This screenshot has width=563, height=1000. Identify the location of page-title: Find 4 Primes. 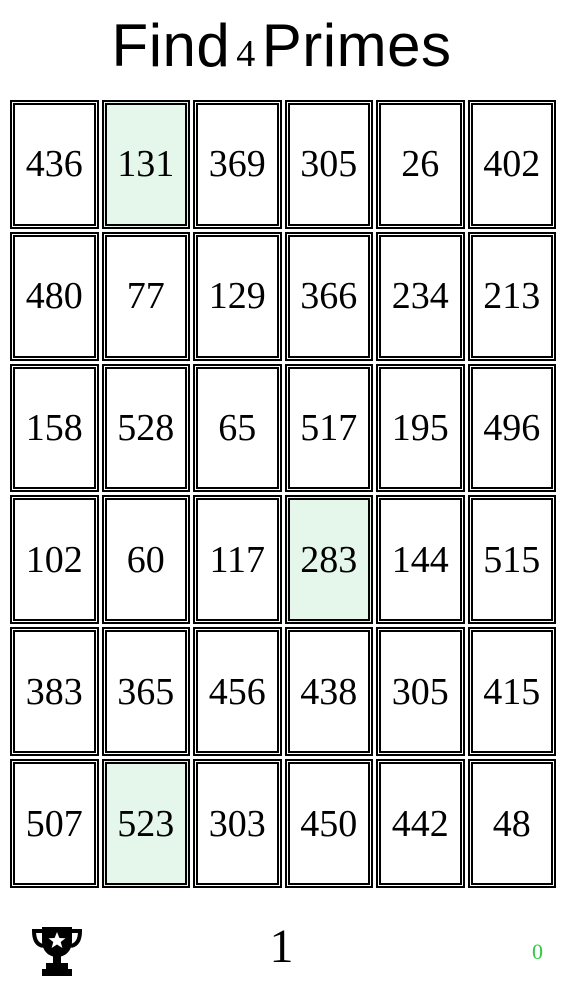
(281, 50).